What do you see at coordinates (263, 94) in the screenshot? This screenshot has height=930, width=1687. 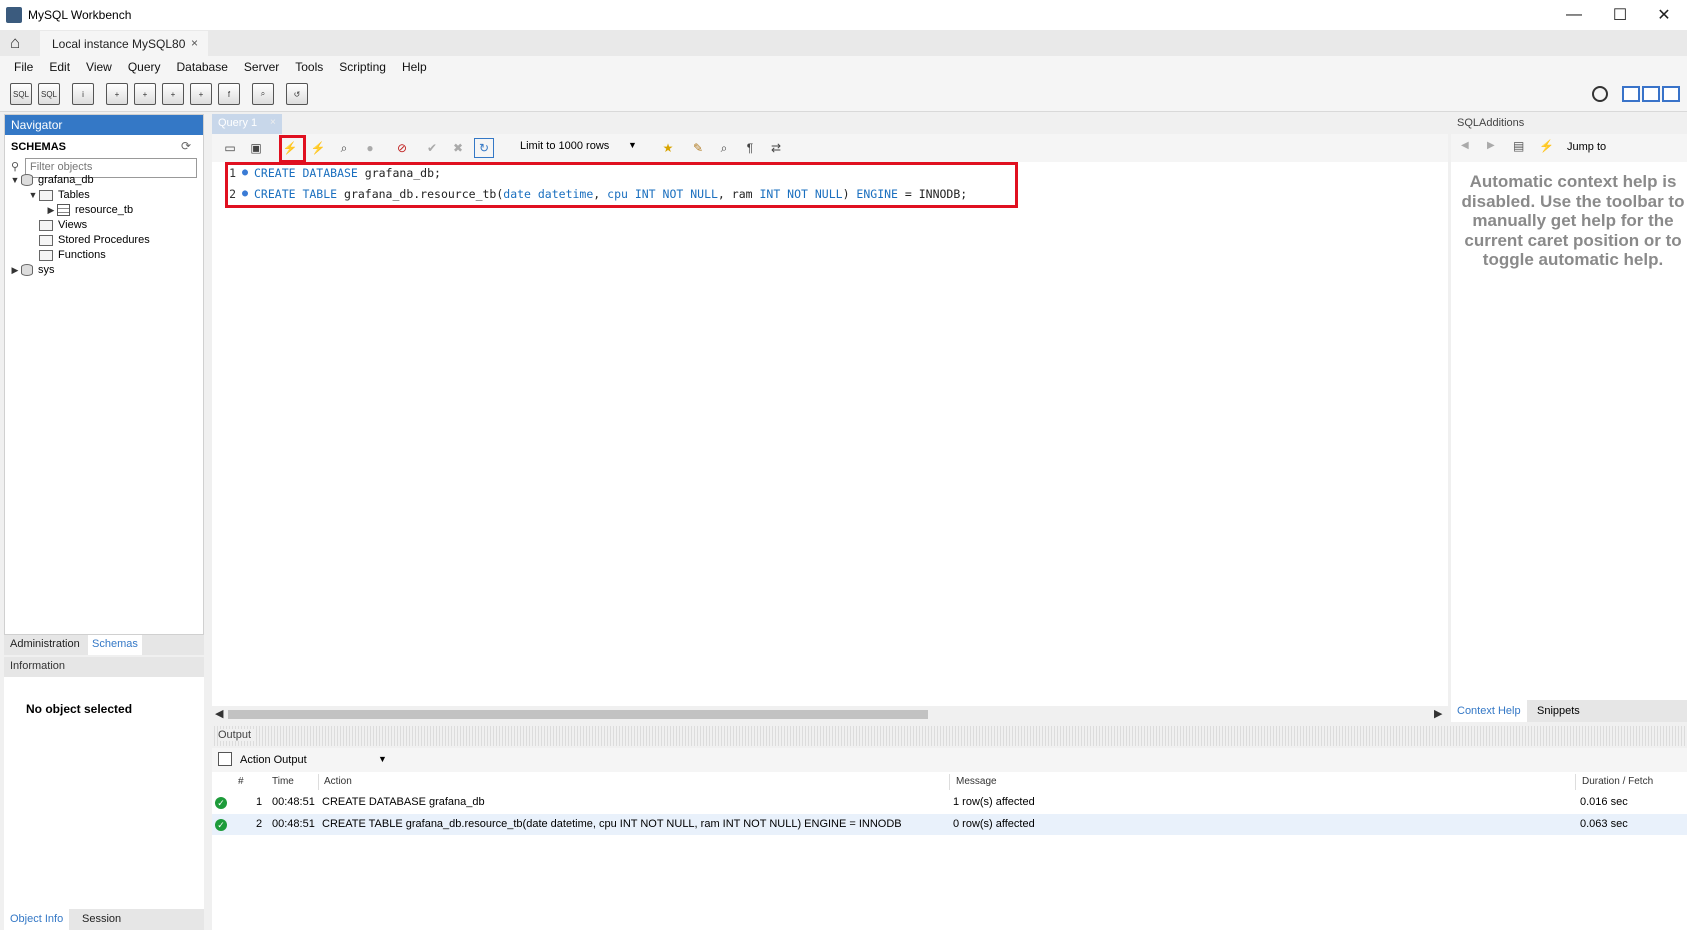 I see `search-table-data-icon: ⌕` at bounding box center [263, 94].